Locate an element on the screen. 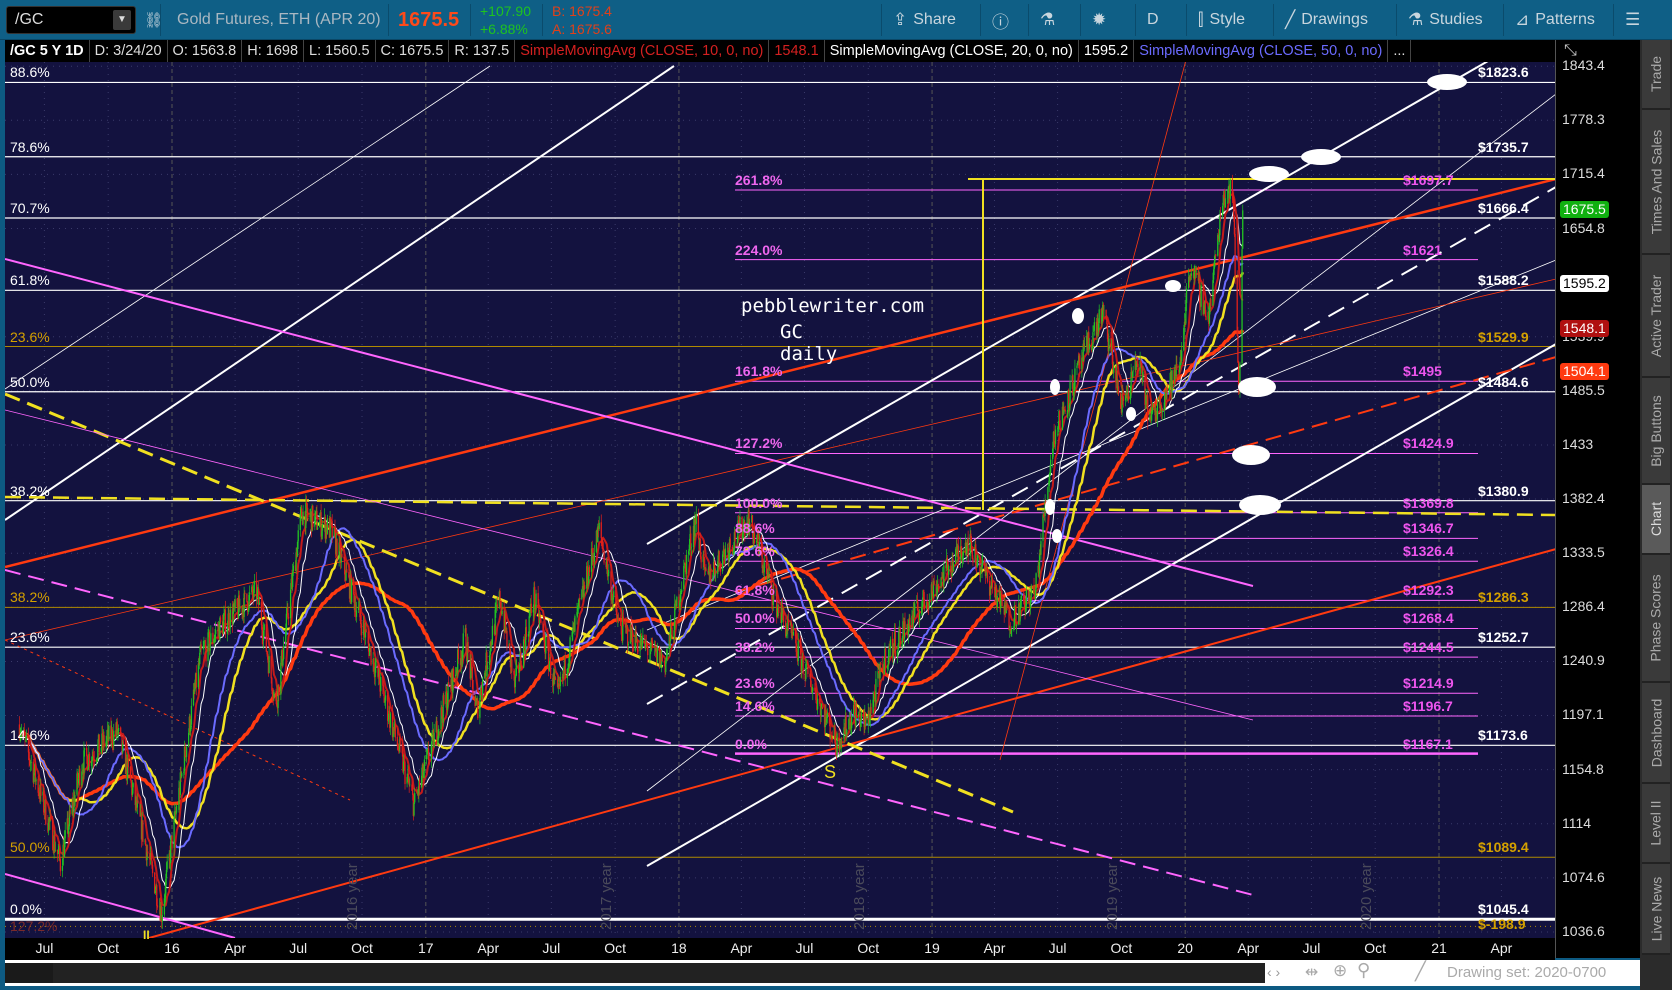  level-pct-label: 70.7% is located at coordinates (30, 208).